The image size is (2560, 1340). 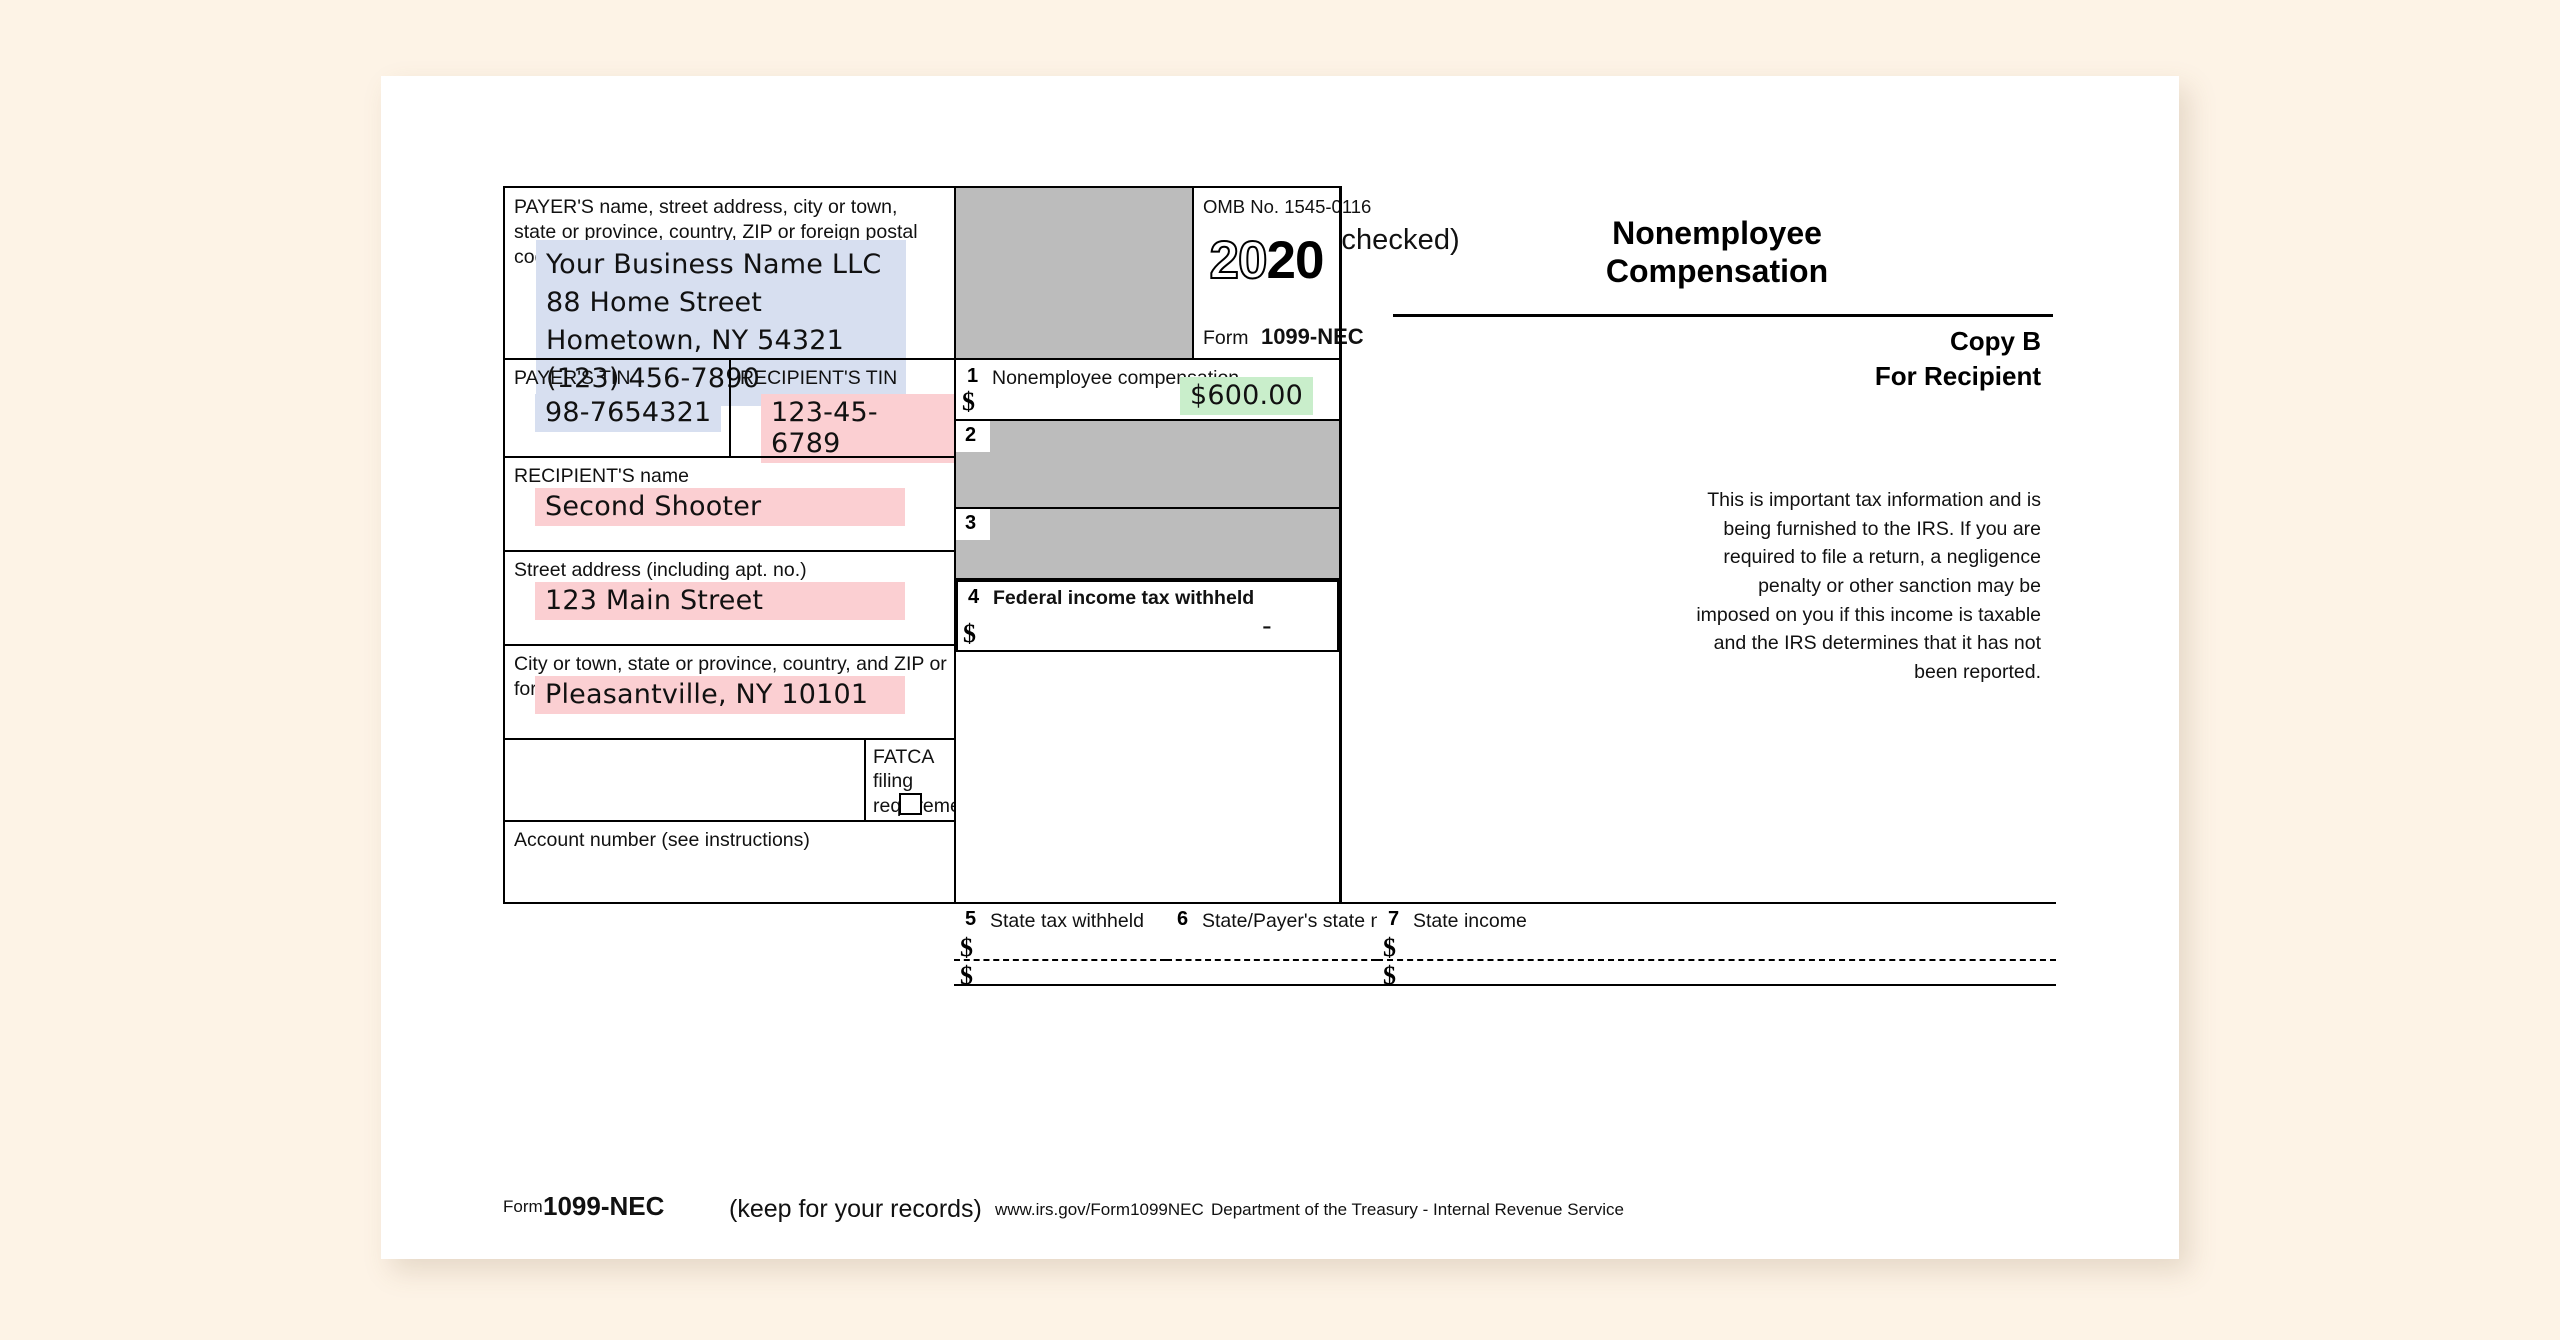 I want to click on recipient-name-value: Second Shooter, so click(x=720, y=507).